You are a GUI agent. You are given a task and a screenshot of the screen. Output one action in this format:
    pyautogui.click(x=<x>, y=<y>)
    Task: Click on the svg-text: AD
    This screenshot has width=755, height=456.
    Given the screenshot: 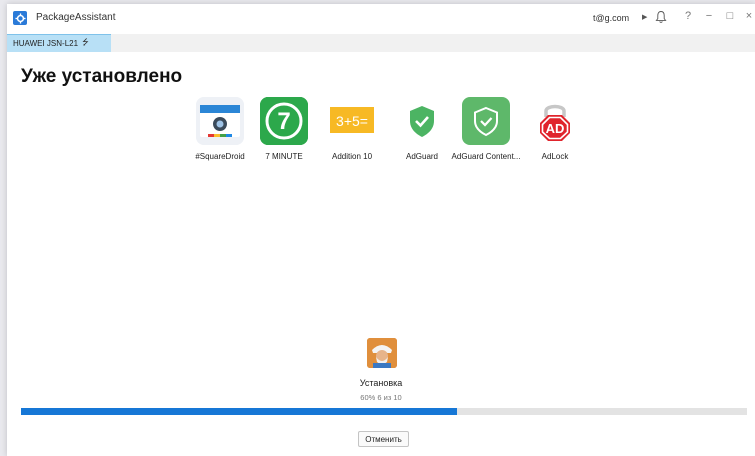 What is the action you would take?
    pyautogui.click(x=555, y=128)
    